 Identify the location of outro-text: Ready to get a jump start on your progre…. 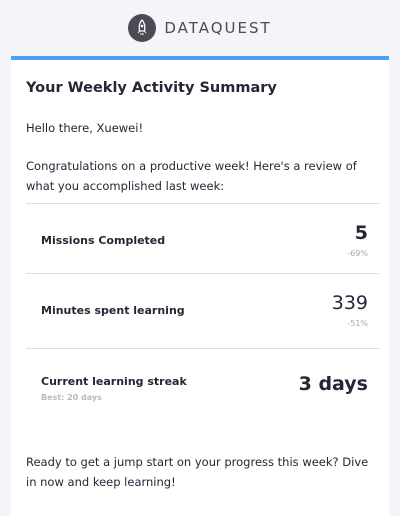
(197, 472).